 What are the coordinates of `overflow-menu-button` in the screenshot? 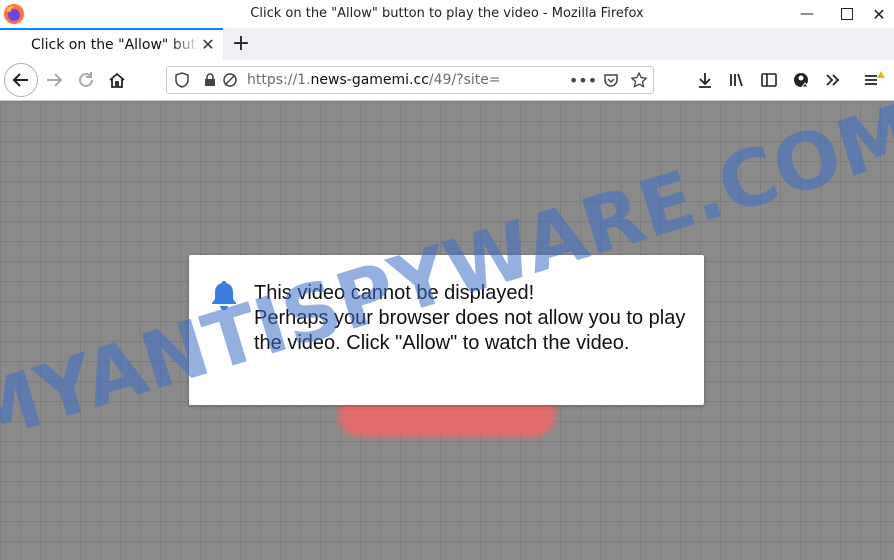 It's located at (833, 80).